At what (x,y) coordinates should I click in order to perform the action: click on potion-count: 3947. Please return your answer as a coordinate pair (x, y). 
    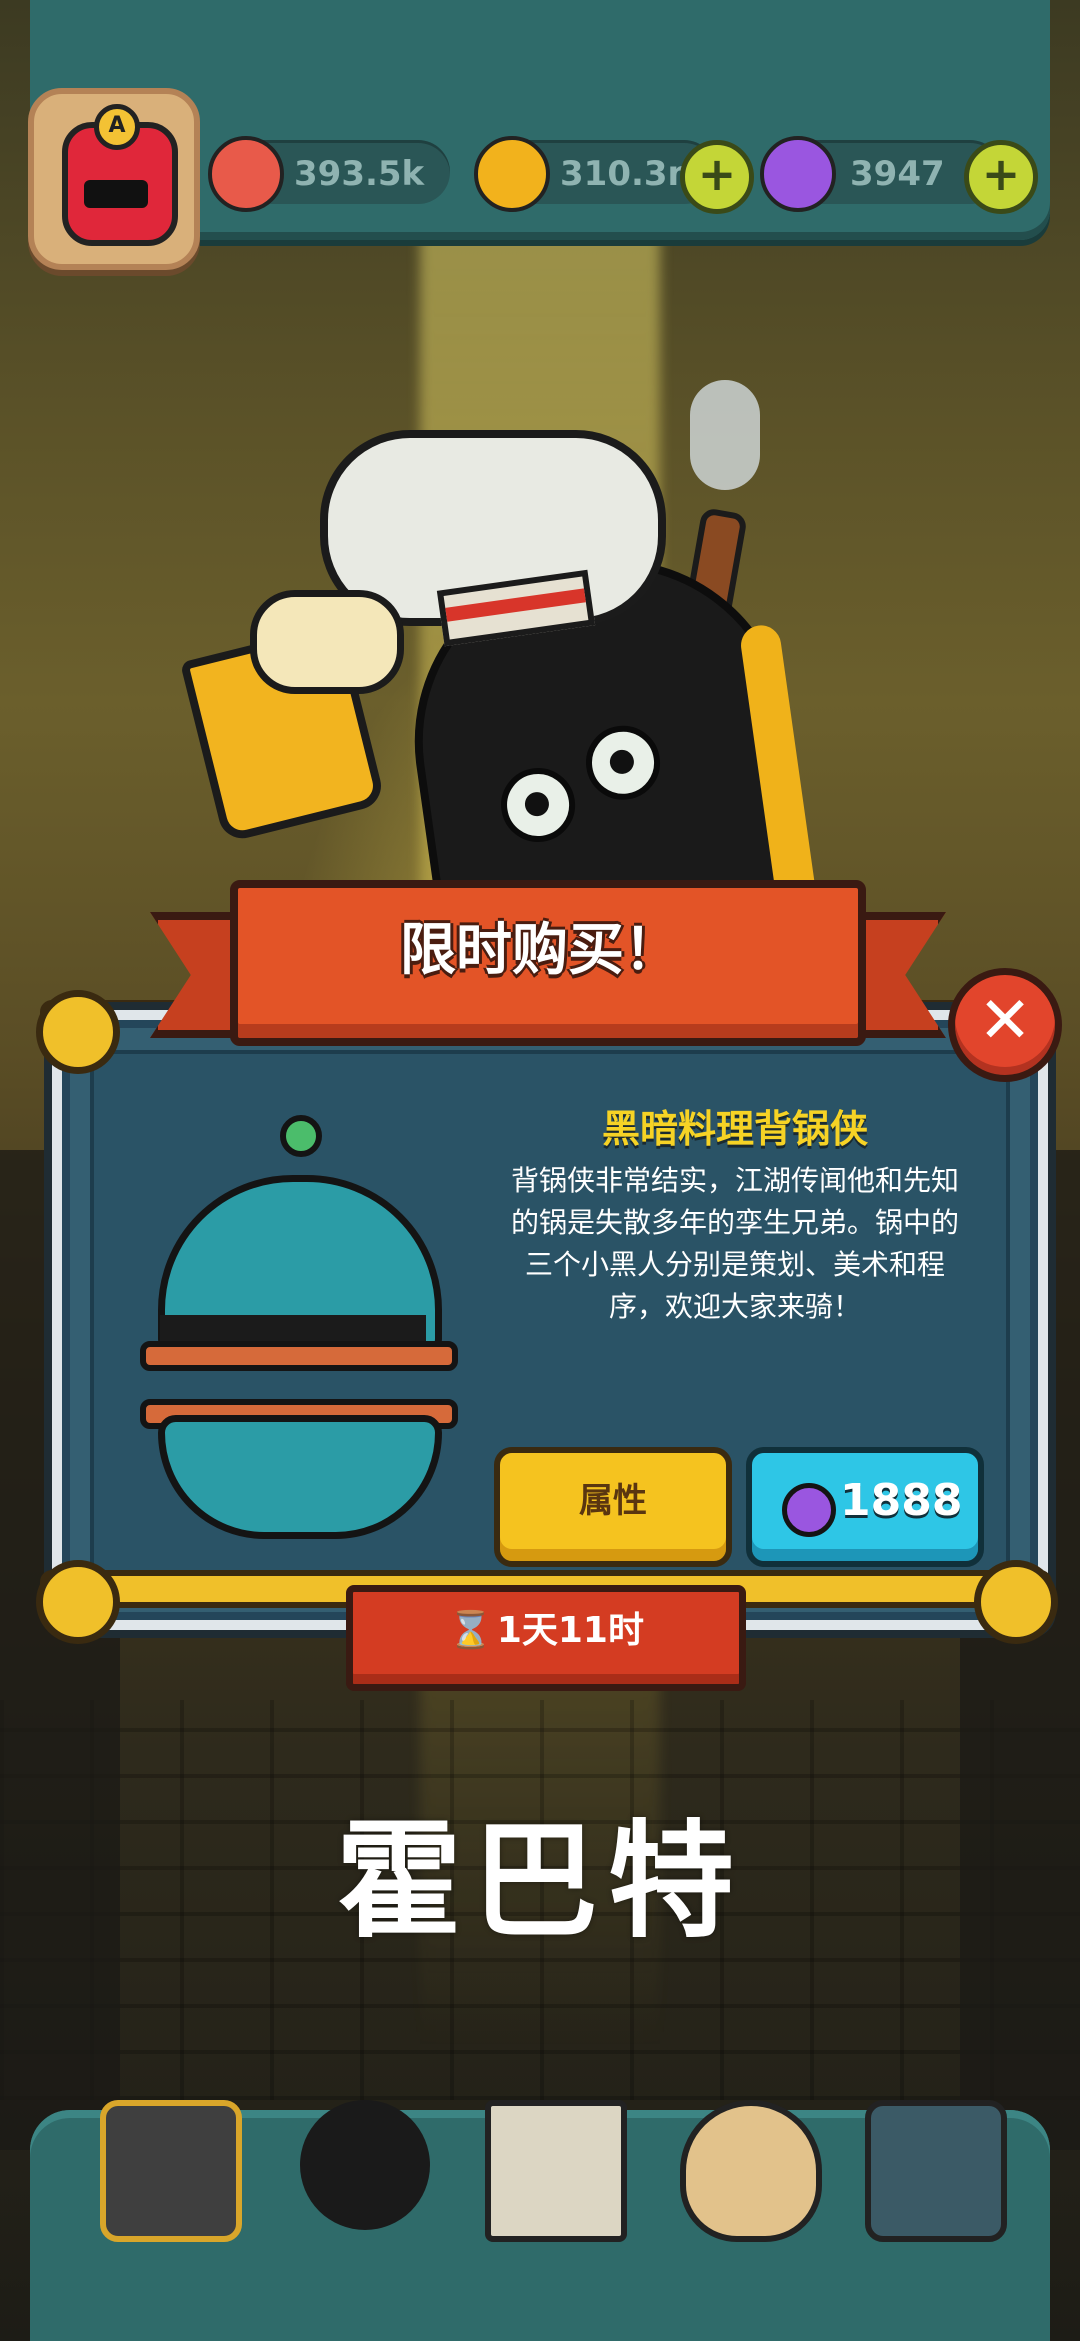
    Looking at the image, I should click on (897, 174).